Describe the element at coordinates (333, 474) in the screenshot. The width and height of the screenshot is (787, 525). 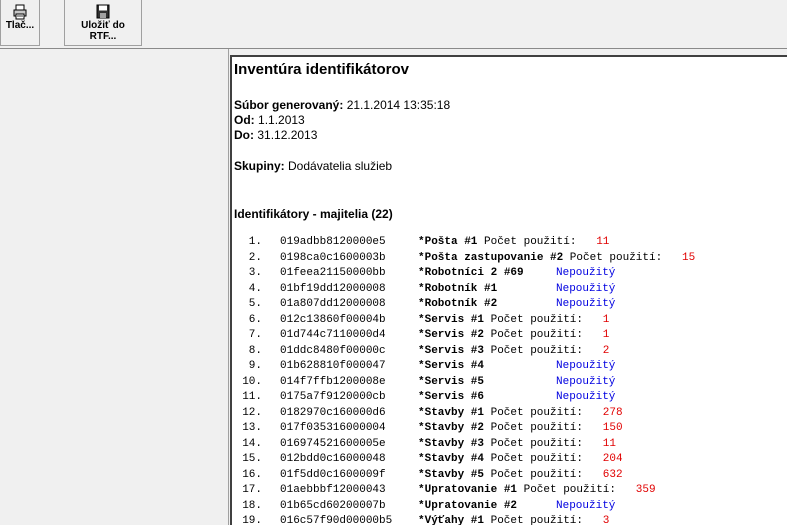
I see `identifier-code: 01f5dd0c1600009f` at that location.